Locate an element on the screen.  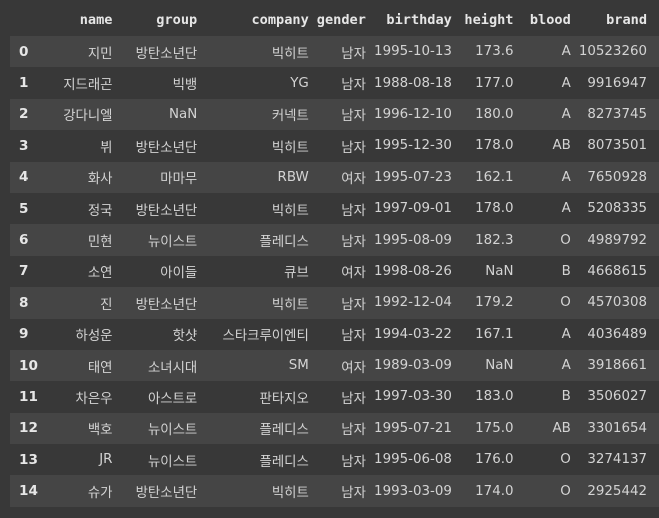
table-row: 7 소연 아이들 큐브 여자 1998-08-26 NaN B 4668615 is located at coordinates (334, 271).